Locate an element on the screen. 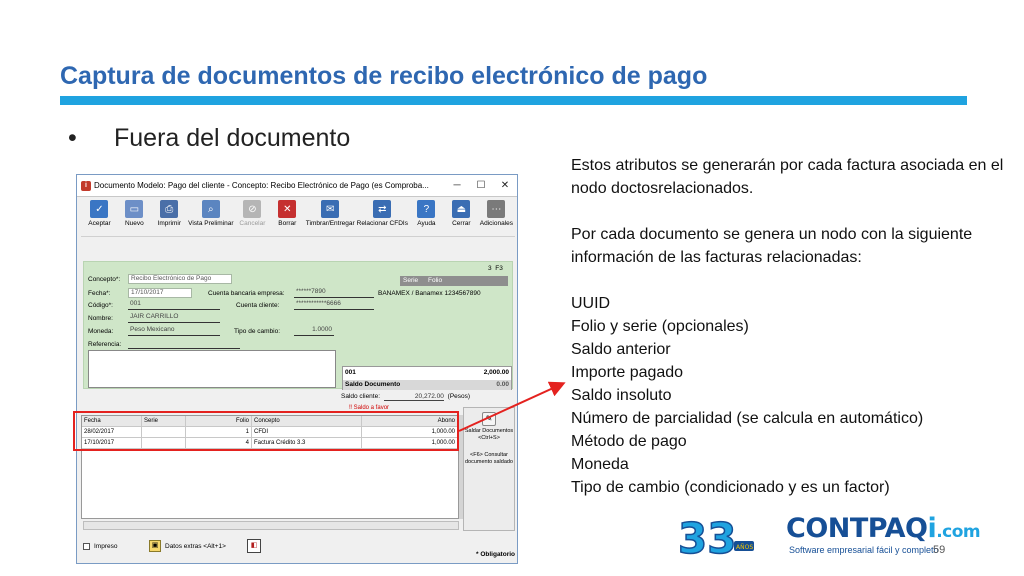  additional-button: ⋯ Adicionales is located at coordinates (496, 216).